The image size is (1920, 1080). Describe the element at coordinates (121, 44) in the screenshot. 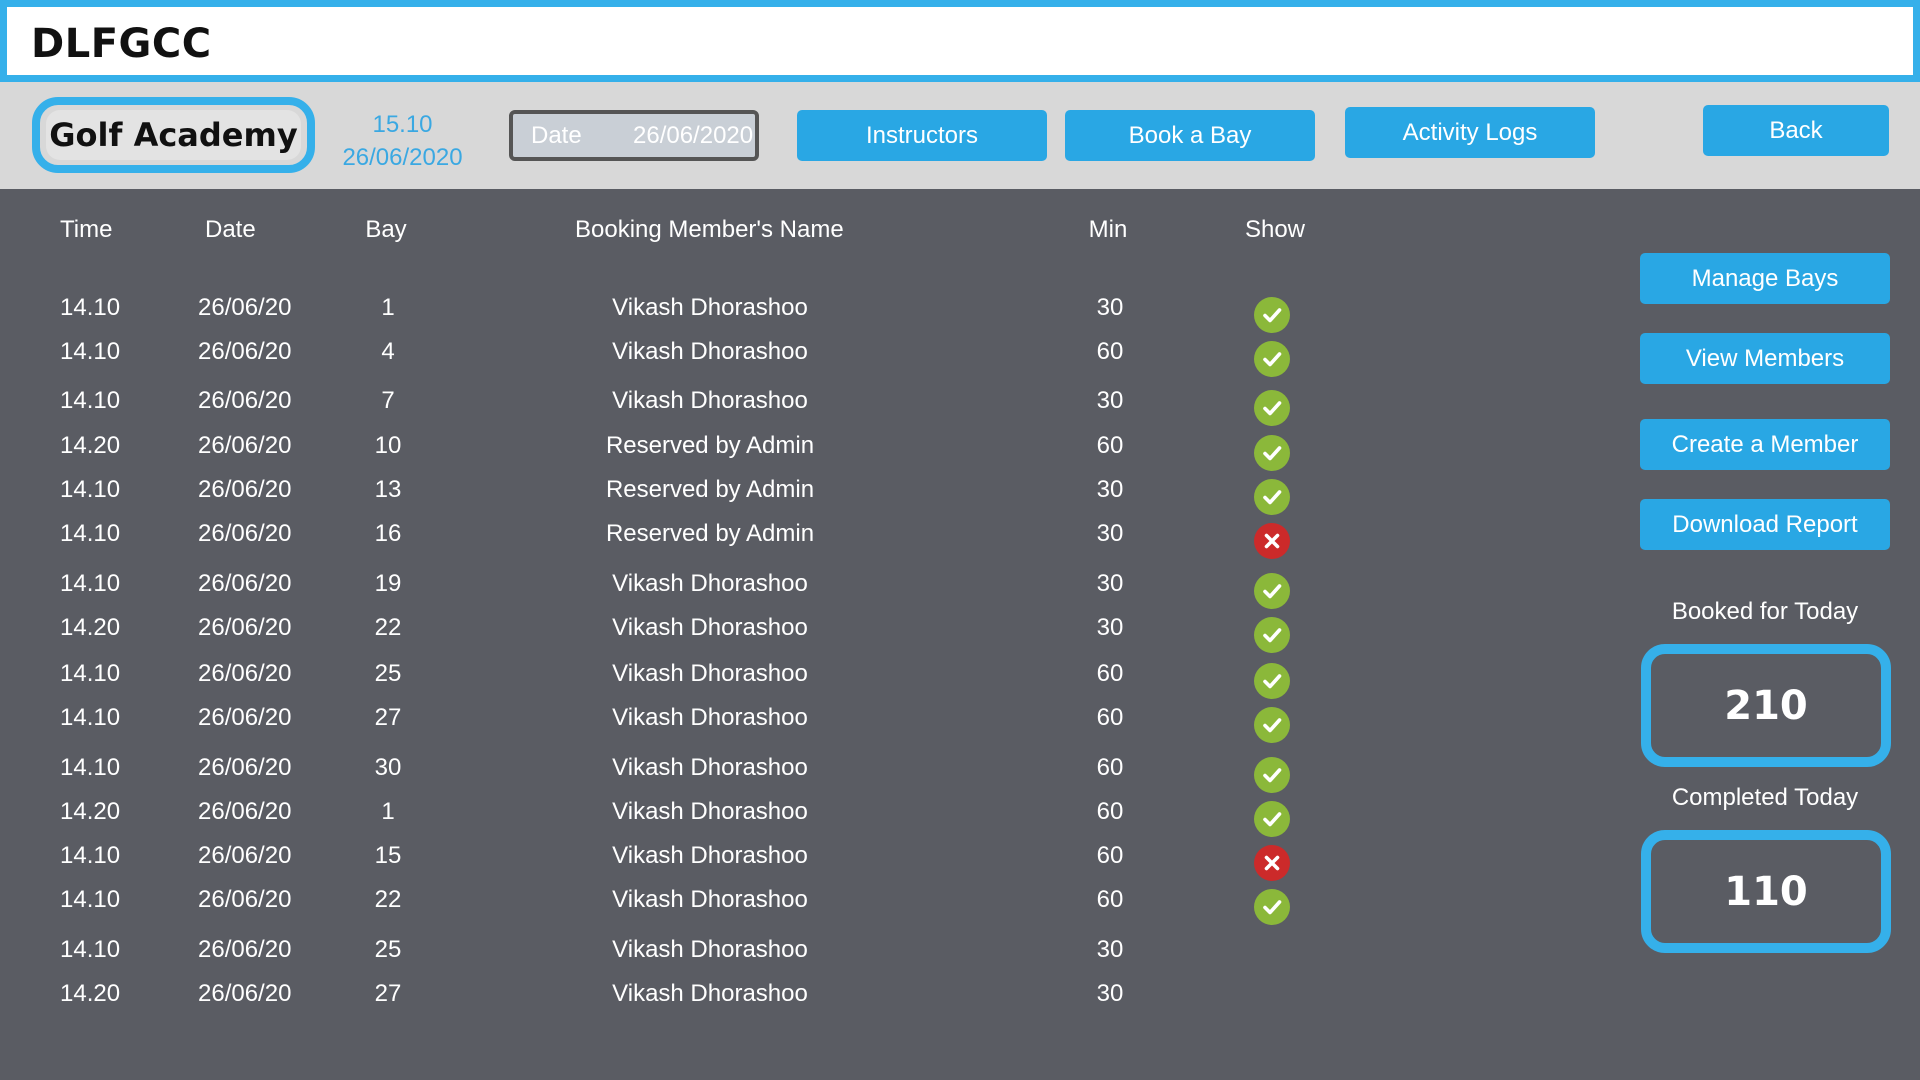

I see `app-title: DLFGCC` at that location.